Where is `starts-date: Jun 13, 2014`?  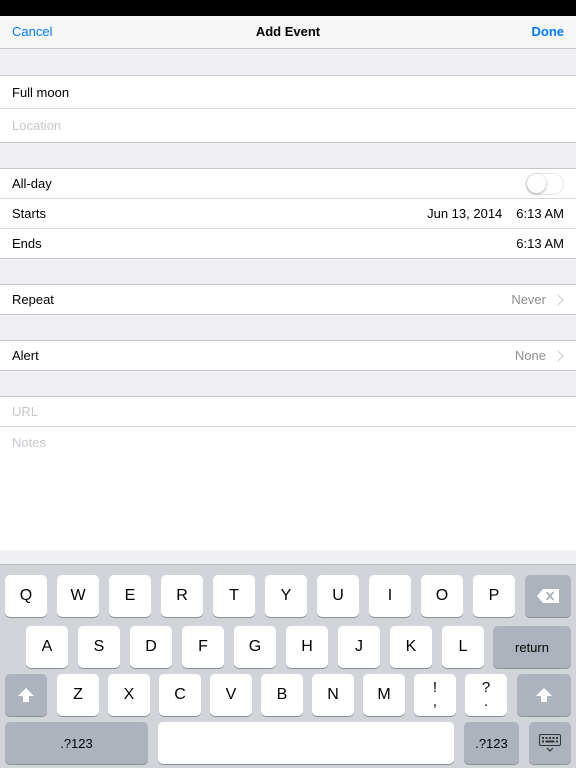
starts-date: Jun 13, 2014 is located at coordinates (465, 213).